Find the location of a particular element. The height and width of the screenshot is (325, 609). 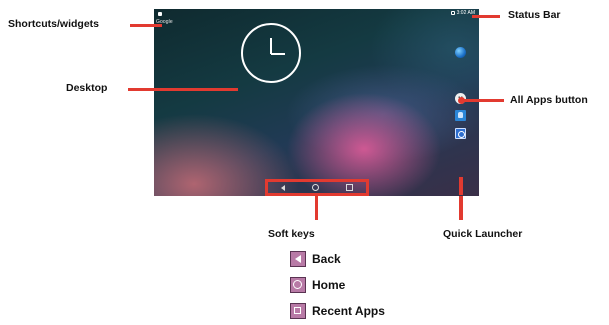

recent-apps-softkey-icon is located at coordinates (349, 187).